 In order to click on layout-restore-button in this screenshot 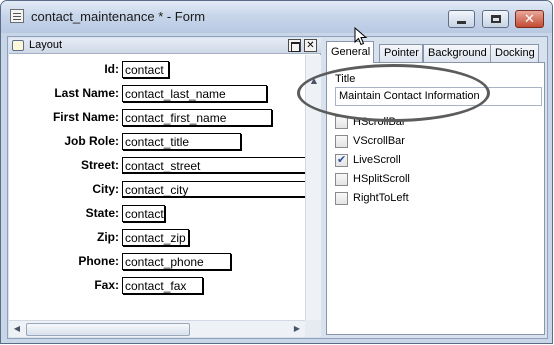, I will do `click(294, 45)`.